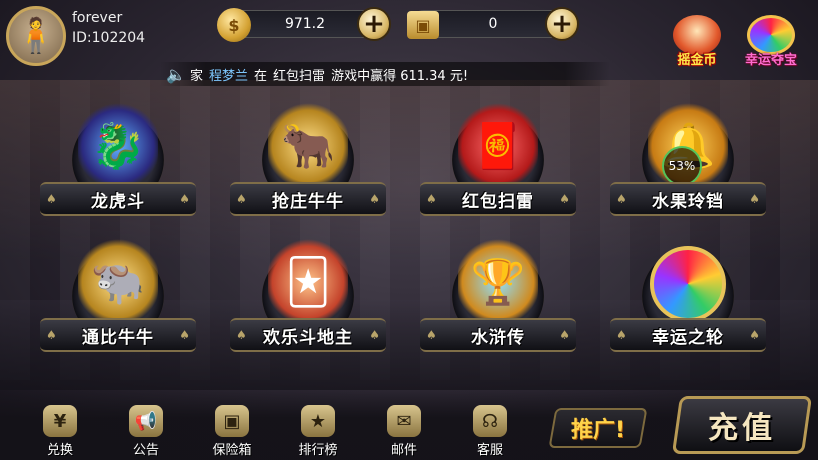 The image size is (818, 460). What do you see at coordinates (498, 282) in the screenshot?
I see `water-margin-icon: 🏆` at bounding box center [498, 282].